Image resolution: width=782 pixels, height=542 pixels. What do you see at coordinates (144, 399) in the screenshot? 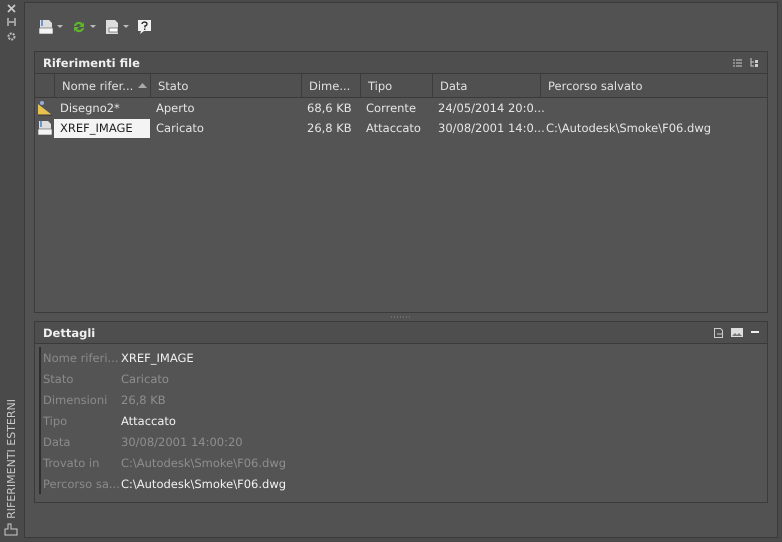
I see `detail-value: 26,8 KB` at bounding box center [144, 399].